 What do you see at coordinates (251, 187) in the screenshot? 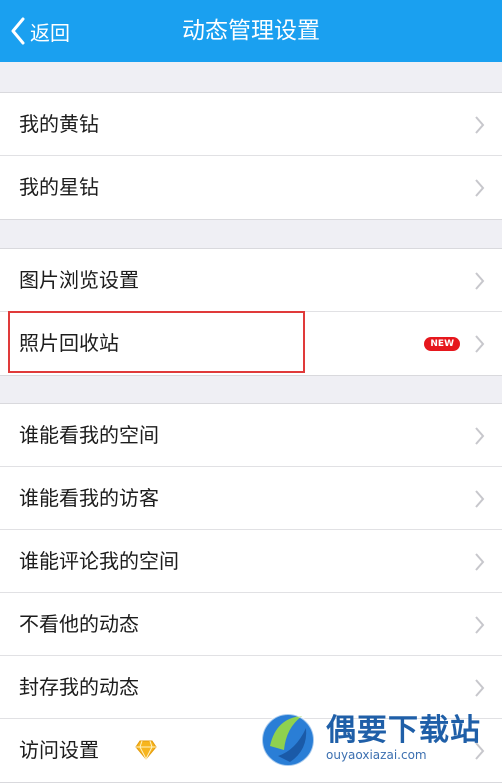
I see `list-item-star-diamond: 我的星钻` at bounding box center [251, 187].